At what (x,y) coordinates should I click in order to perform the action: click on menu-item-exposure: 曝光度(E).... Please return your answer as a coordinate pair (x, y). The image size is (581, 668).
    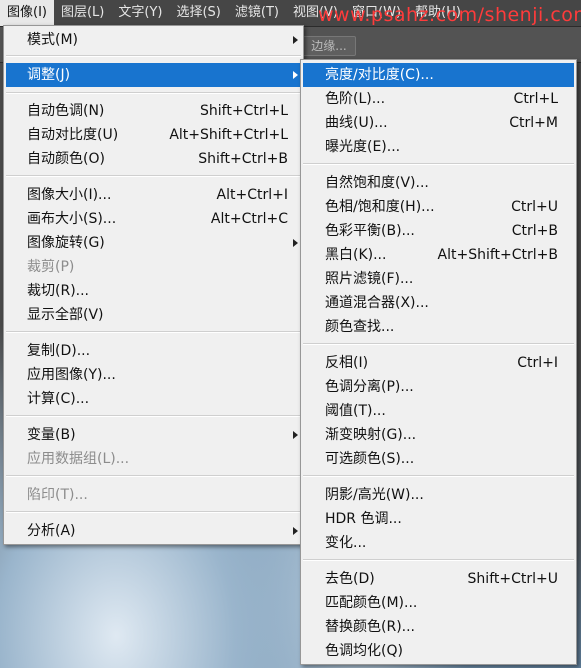
    Looking at the image, I should click on (438, 147).